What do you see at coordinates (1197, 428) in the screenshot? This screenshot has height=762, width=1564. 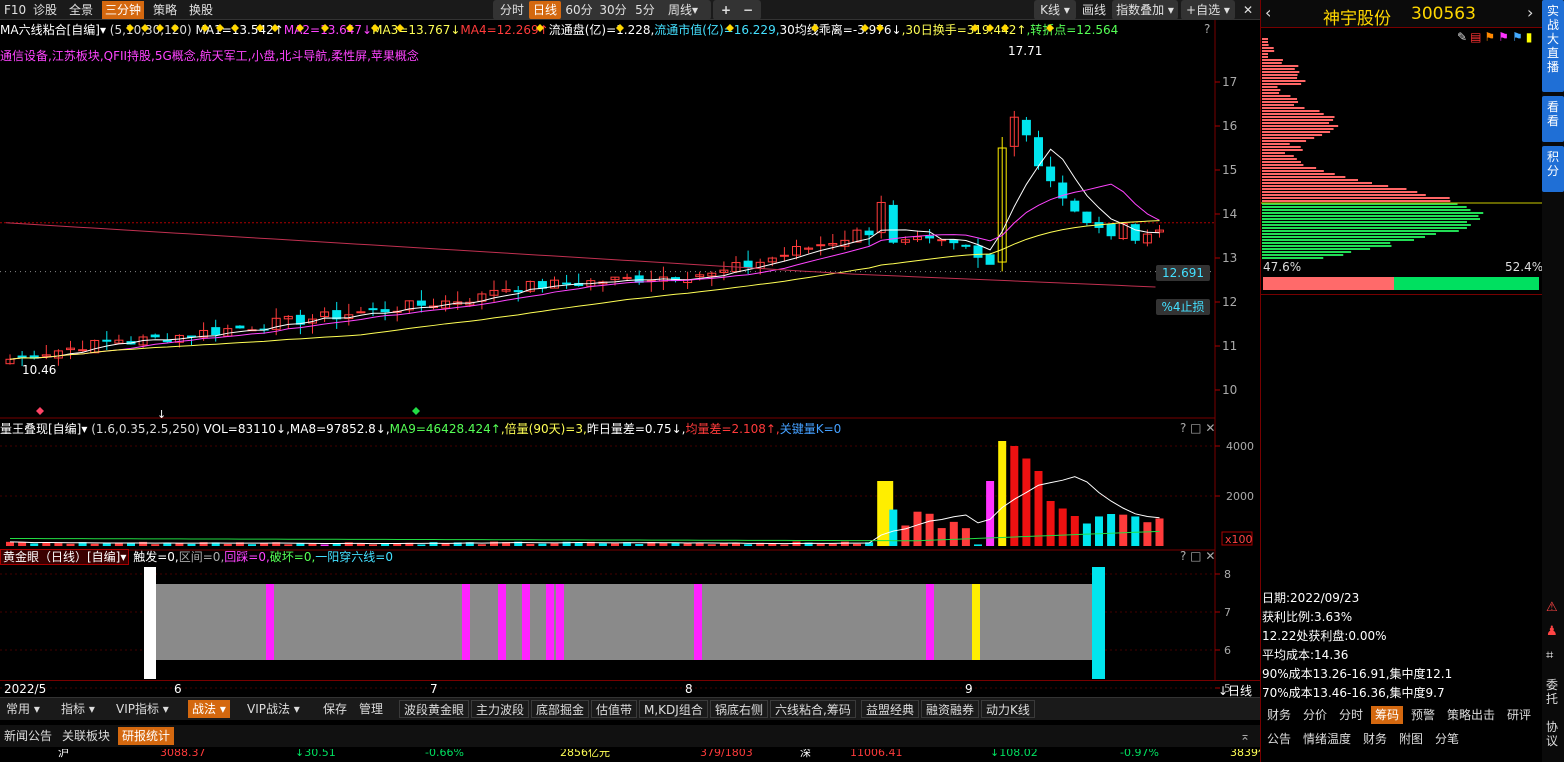 I see `volume-panel-controls: ? □ ✕` at bounding box center [1197, 428].